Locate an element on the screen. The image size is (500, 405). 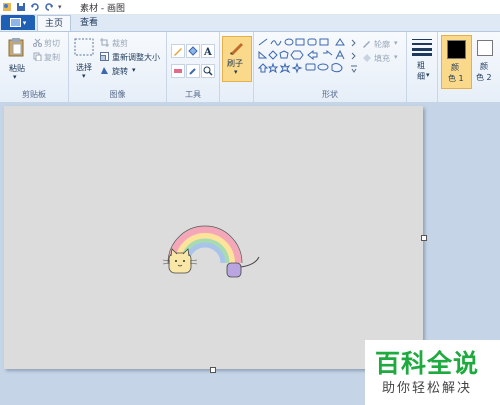
ribbon-tab-row: ▾ 主页 查看 is located at coordinates (250, 23).